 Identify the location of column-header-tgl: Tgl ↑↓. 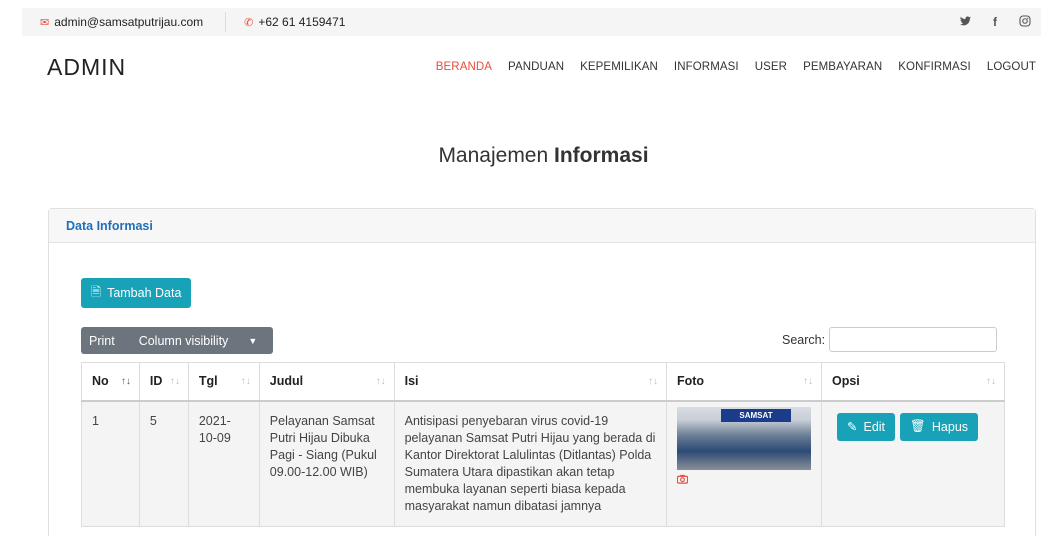
(223, 382).